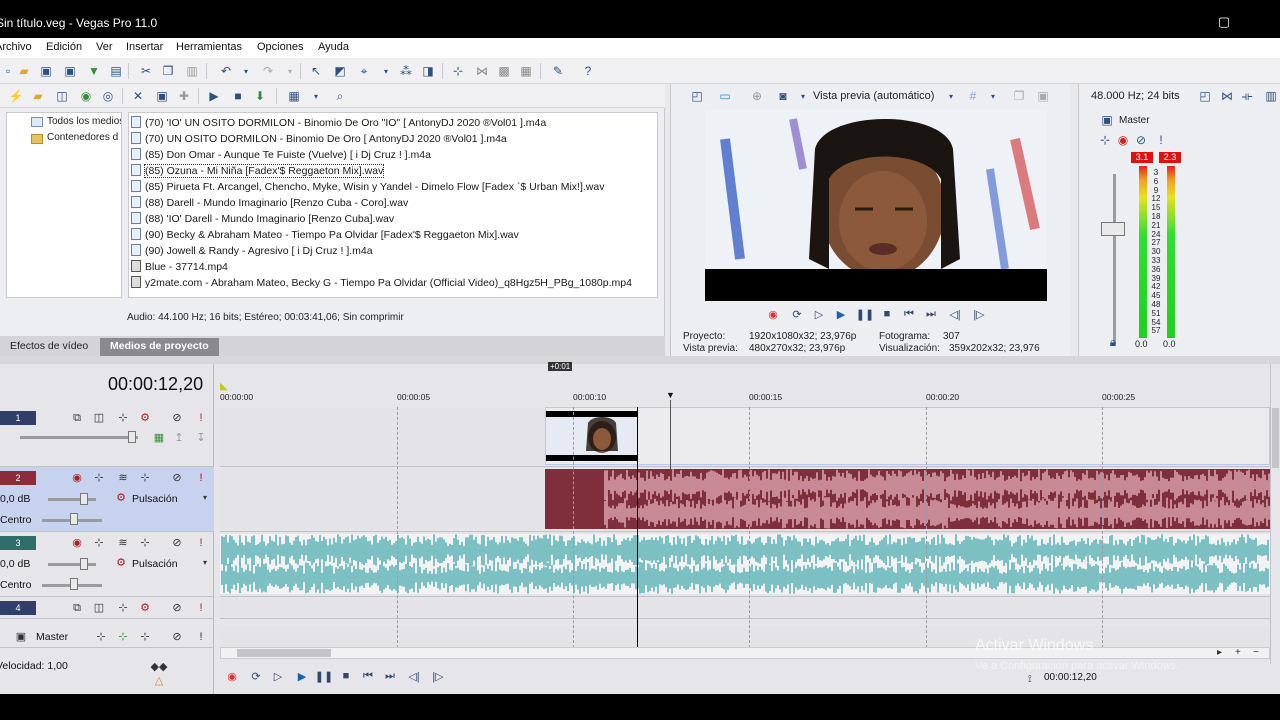 Image resolution: width=1280 pixels, height=720 pixels. Describe the element at coordinates (803, 96) in the screenshot. I see `split-dropdown-icon: ▾` at that location.